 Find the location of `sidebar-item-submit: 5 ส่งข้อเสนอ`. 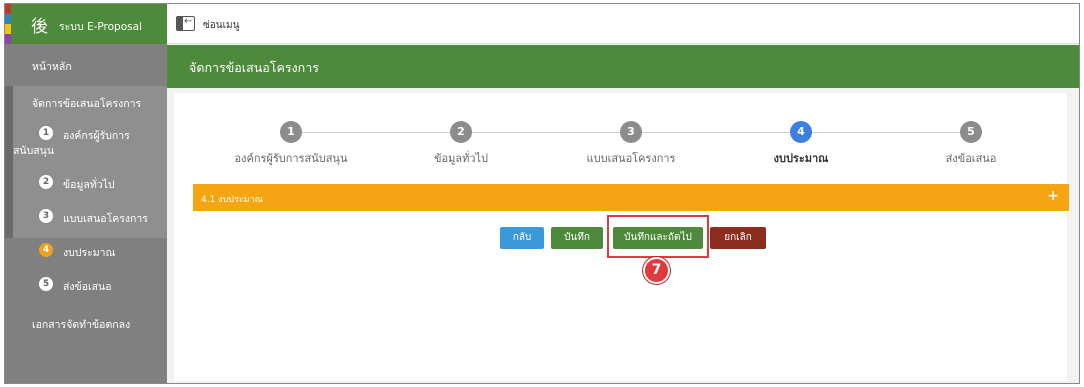

sidebar-item-submit: 5 ส่งข้อเสนอ is located at coordinates (86, 285).